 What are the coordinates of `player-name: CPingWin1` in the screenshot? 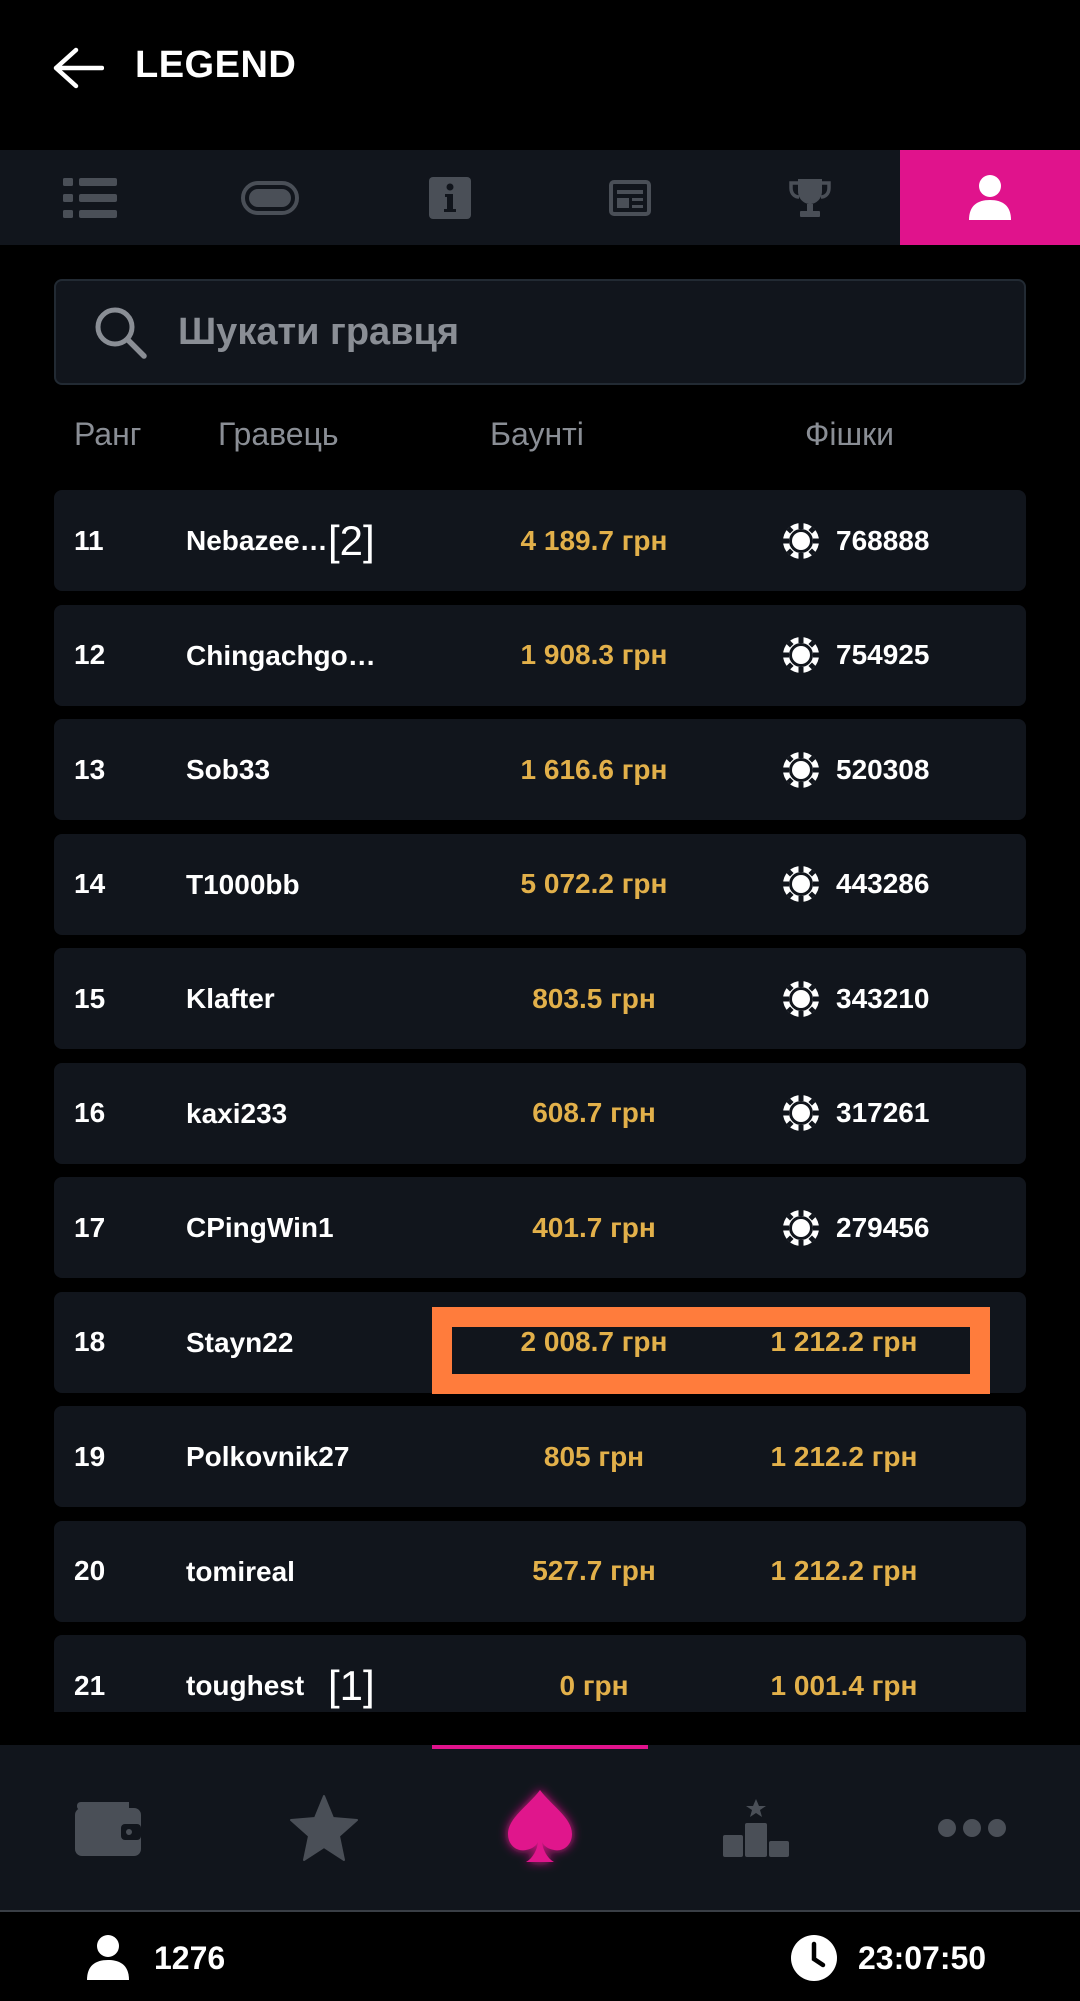 It's located at (286, 1227).